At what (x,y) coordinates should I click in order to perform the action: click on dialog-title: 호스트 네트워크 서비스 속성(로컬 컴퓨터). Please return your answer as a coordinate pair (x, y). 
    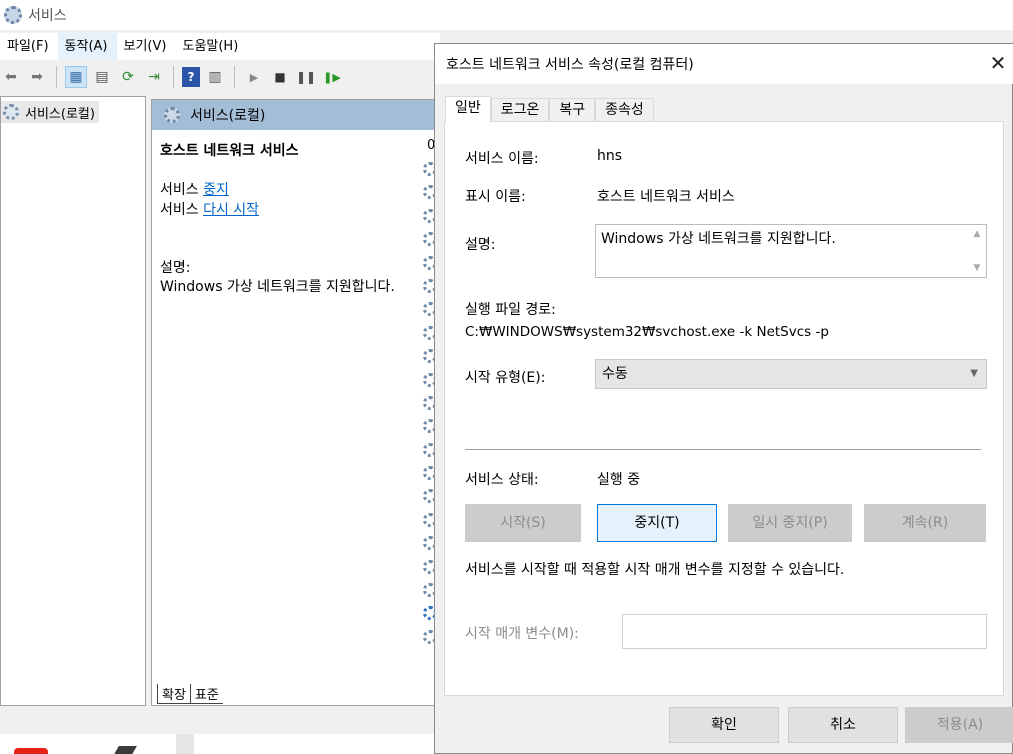
    Looking at the image, I should click on (570, 65).